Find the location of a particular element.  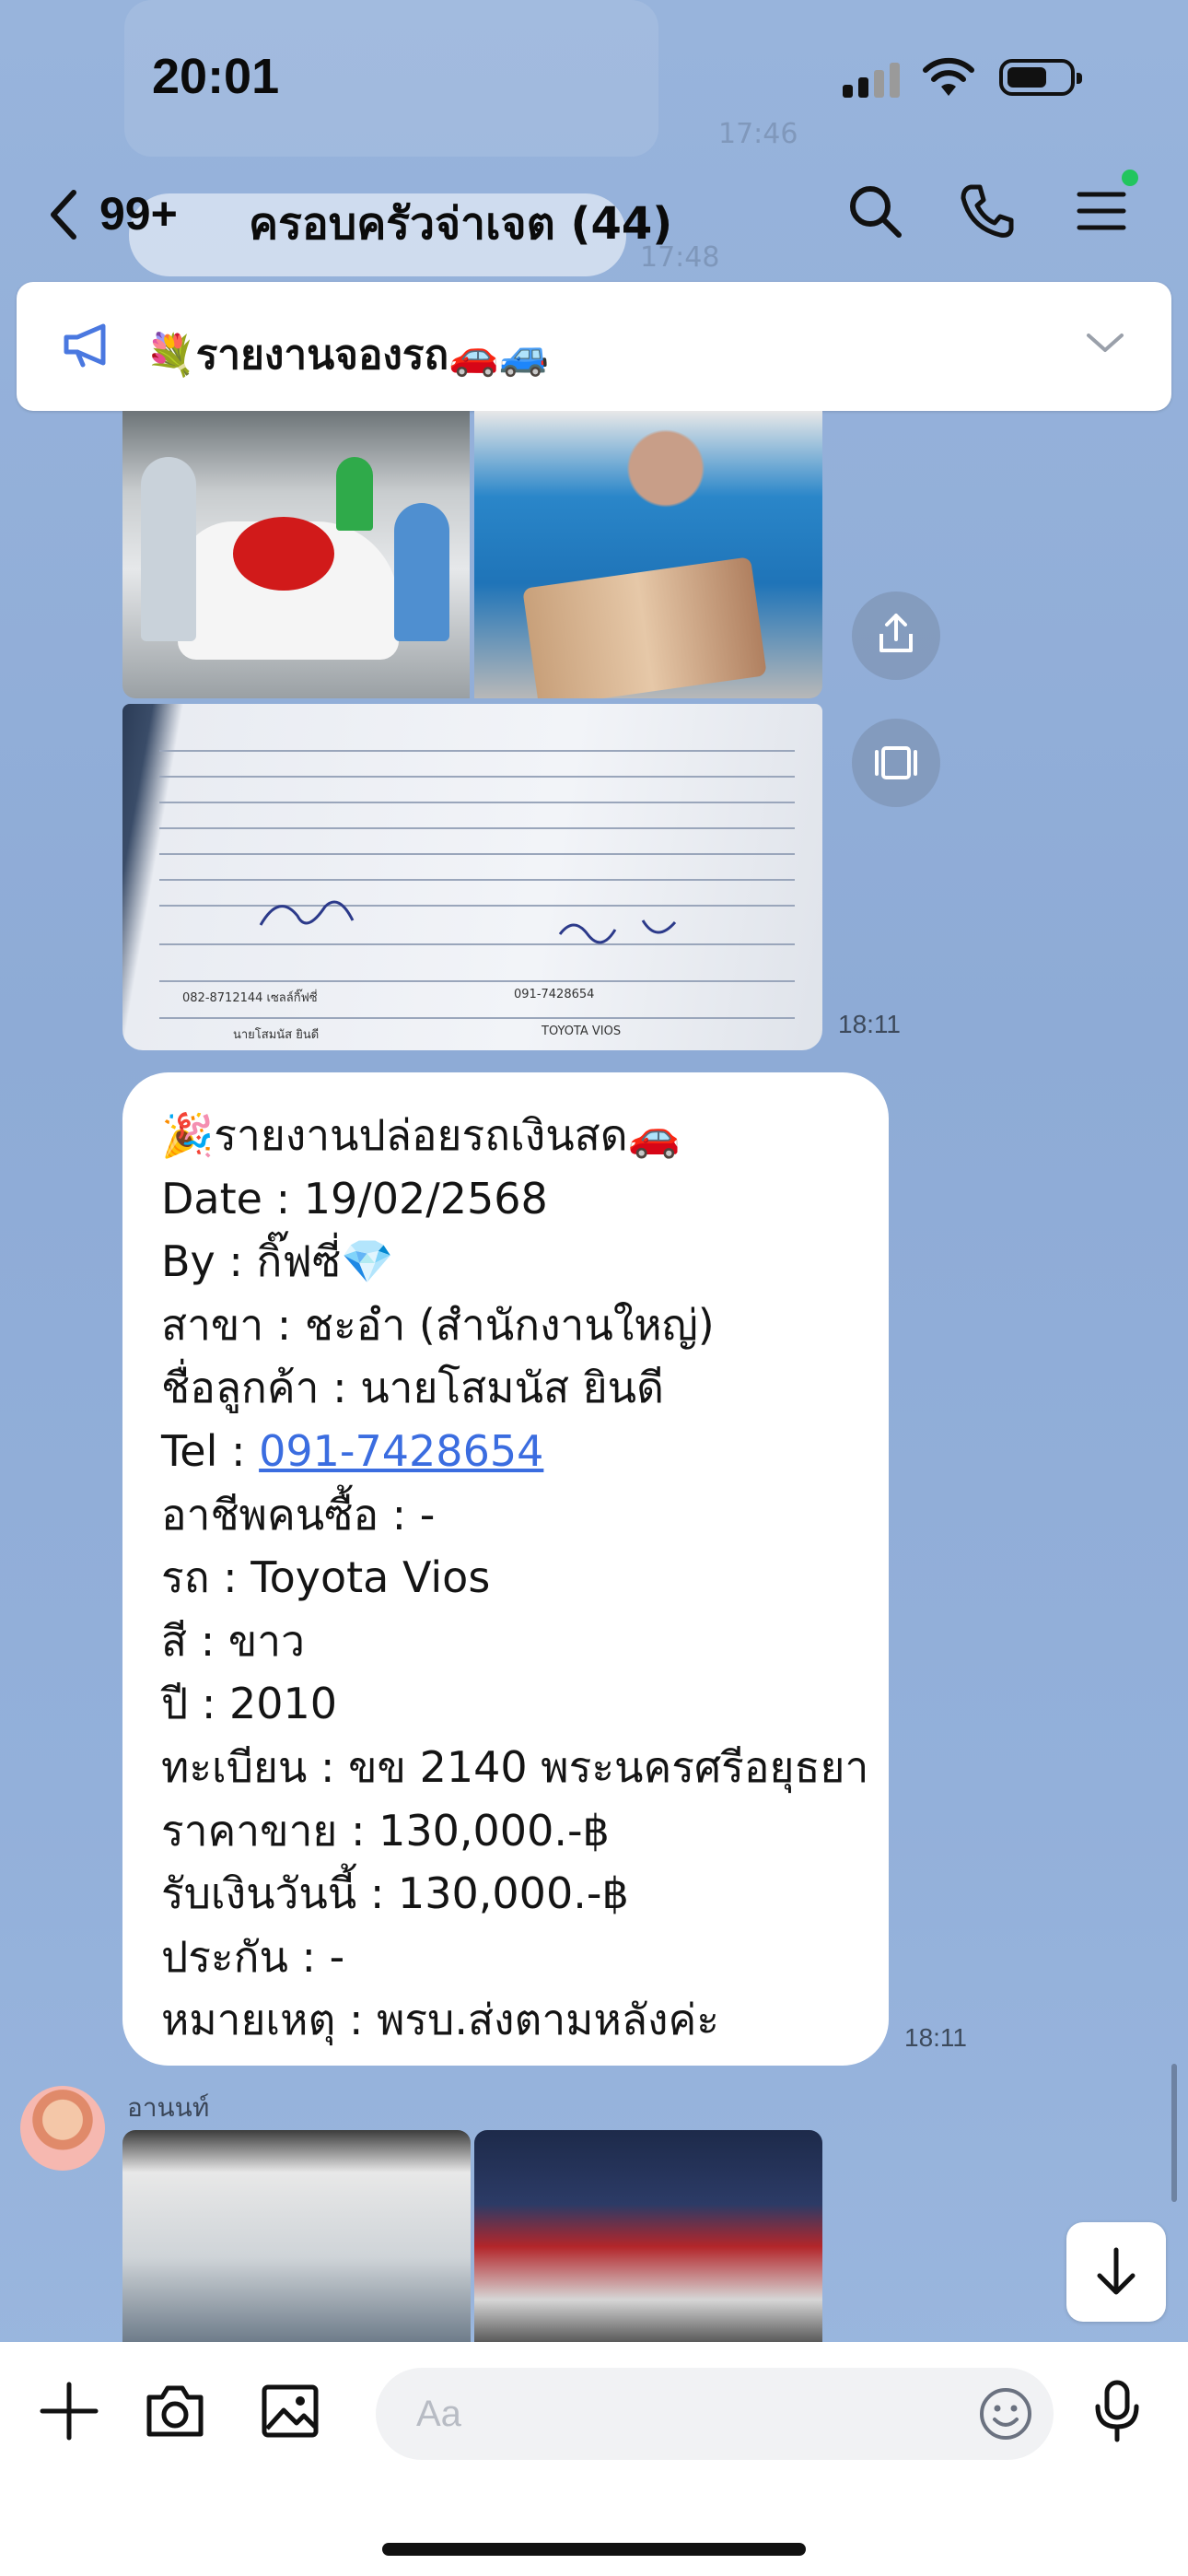

share-icon is located at coordinates (896, 633).